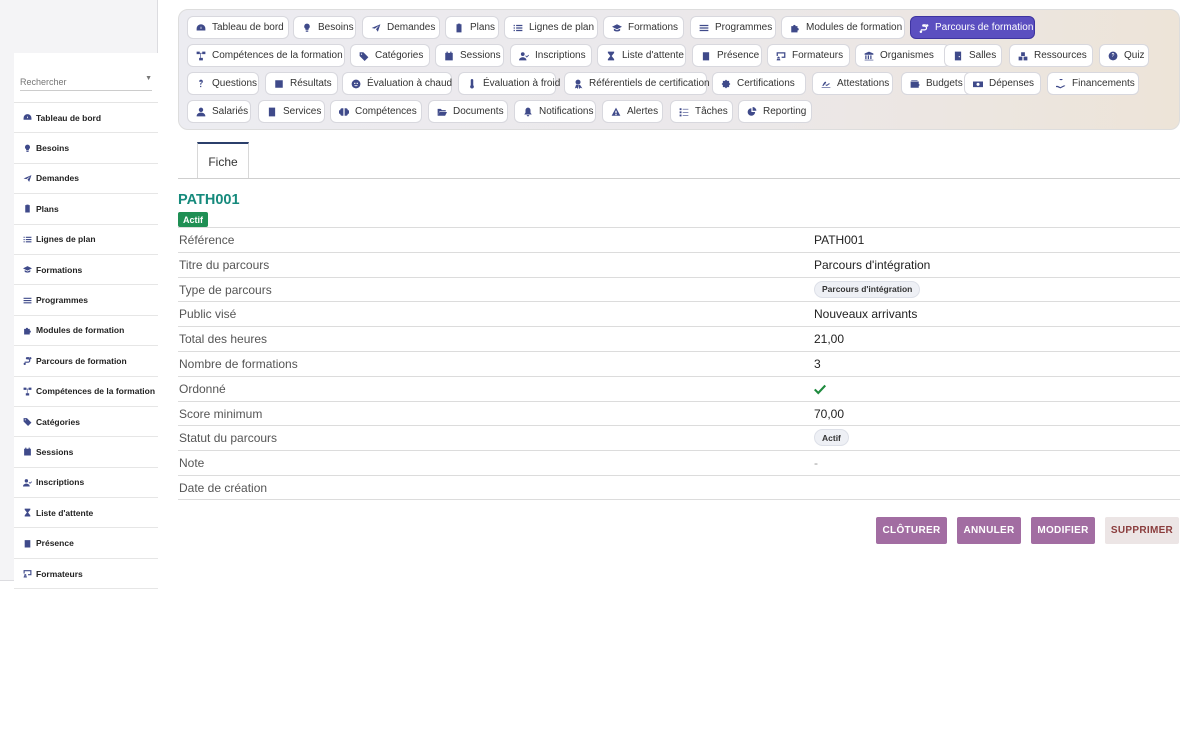  What do you see at coordinates (86, 148) in the screenshot?
I see `sidebar-item: Besoins` at bounding box center [86, 148].